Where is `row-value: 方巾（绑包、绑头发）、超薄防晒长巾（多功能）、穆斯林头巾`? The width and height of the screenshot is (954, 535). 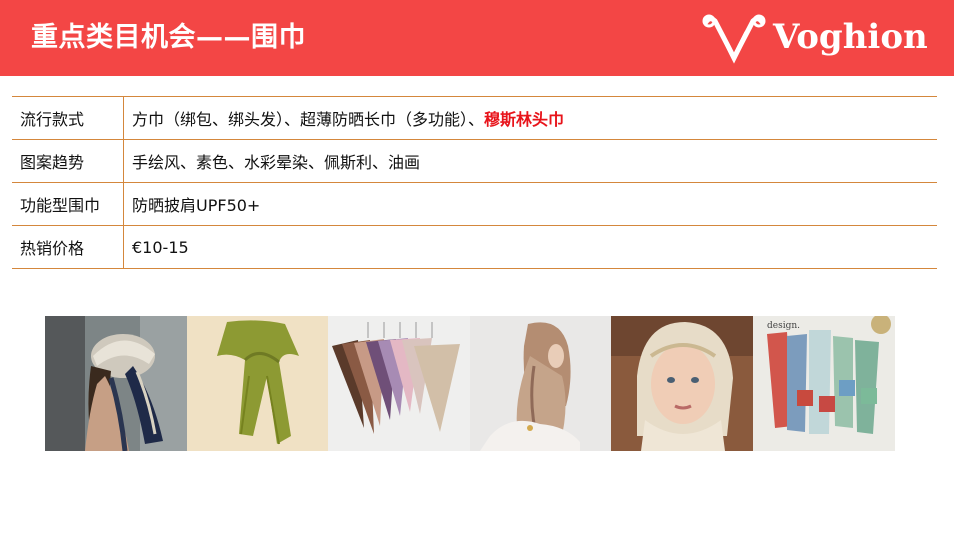
row-value: 方巾（绑包、绑头发）、超薄防晒长巾（多功能）、穆斯林头巾 is located at coordinates (530, 118).